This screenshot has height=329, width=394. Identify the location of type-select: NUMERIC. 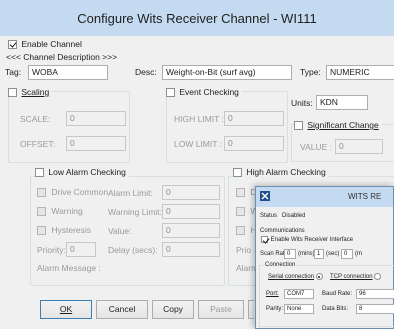
(360, 72).